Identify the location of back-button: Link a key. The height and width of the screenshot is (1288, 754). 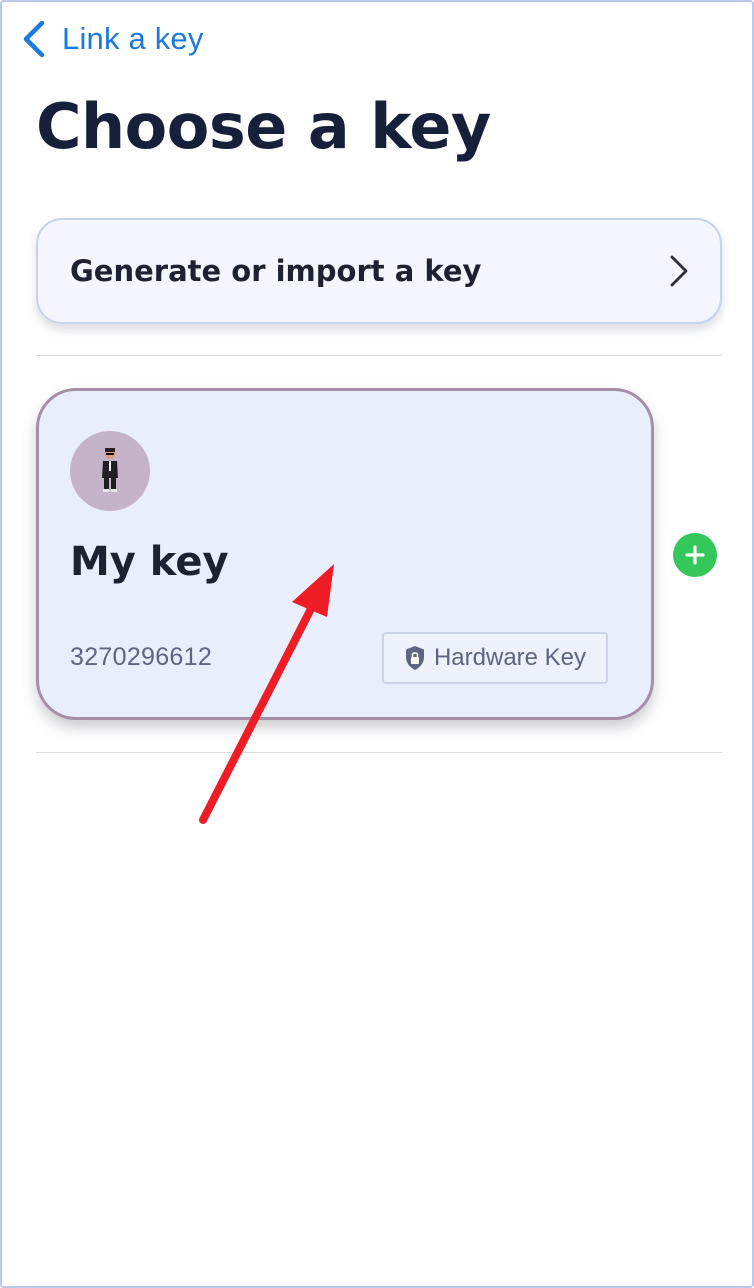
(112, 39).